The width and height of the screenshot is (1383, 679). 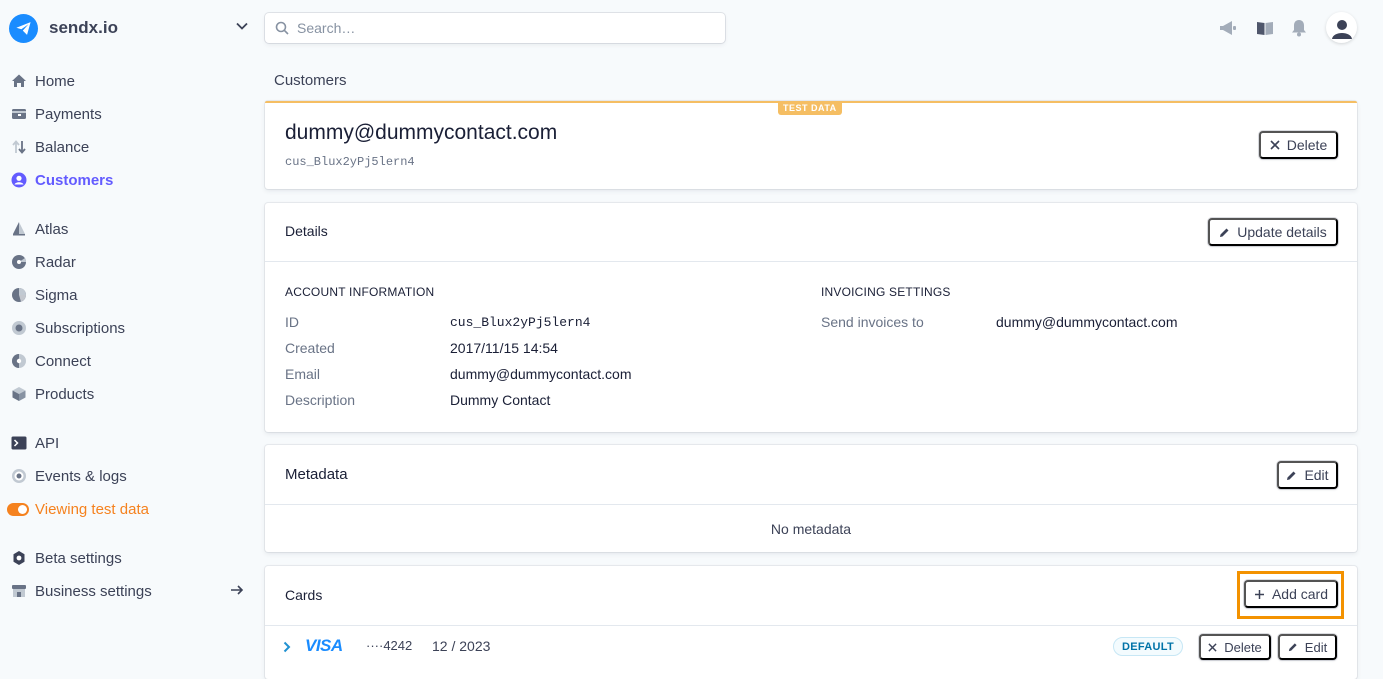 I want to click on delete-customer-button: Delete, so click(x=1298, y=145).